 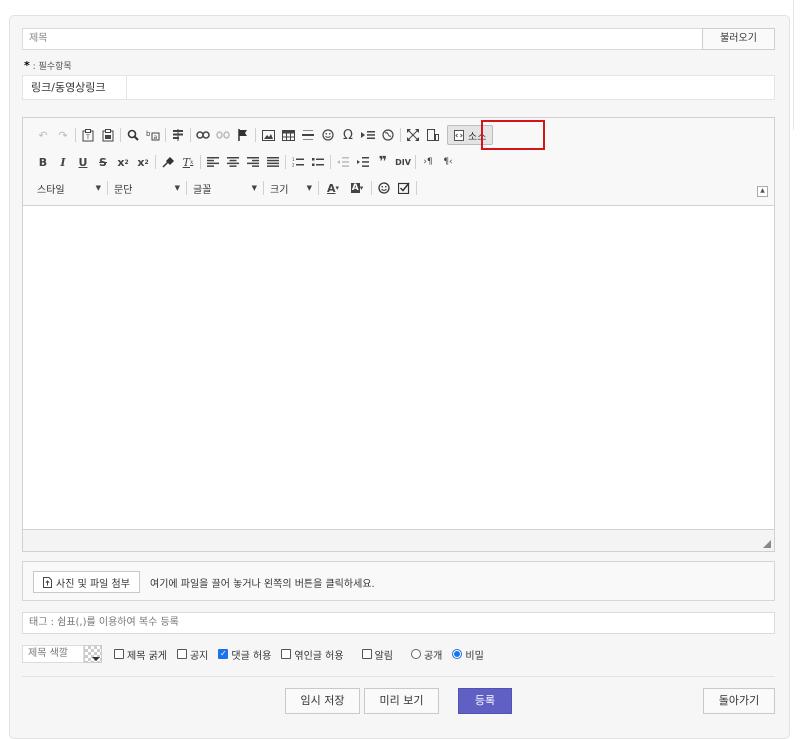 What do you see at coordinates (318, 162) in the screenshot?
I see `bullet-list-icon` at bounding box center [318, 162].